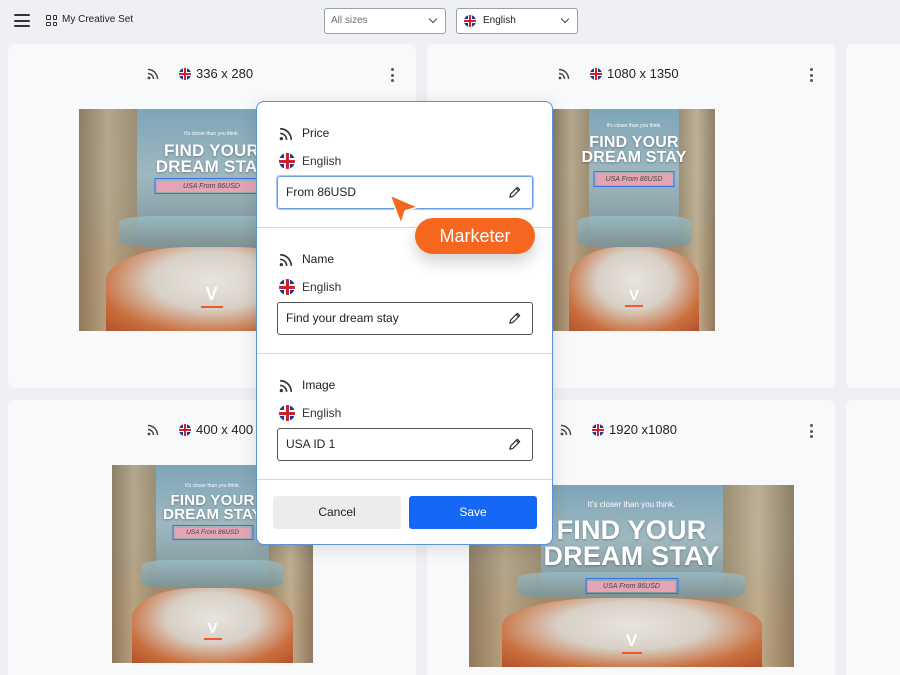  I want to click on sizes-select-value: All sizes, so click(349, 20).